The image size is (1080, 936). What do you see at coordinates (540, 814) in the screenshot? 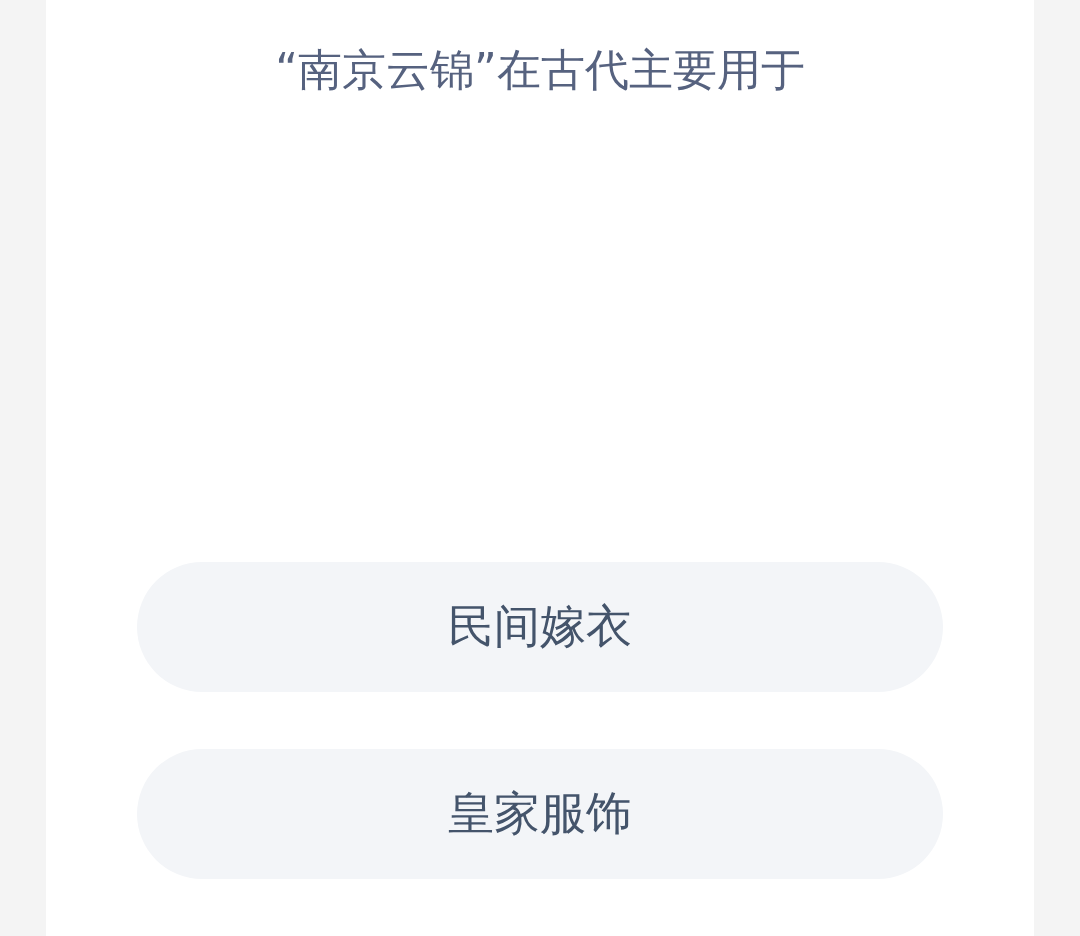
I see `answer-option: 皇家服饰` at bounding box center [540, 814].